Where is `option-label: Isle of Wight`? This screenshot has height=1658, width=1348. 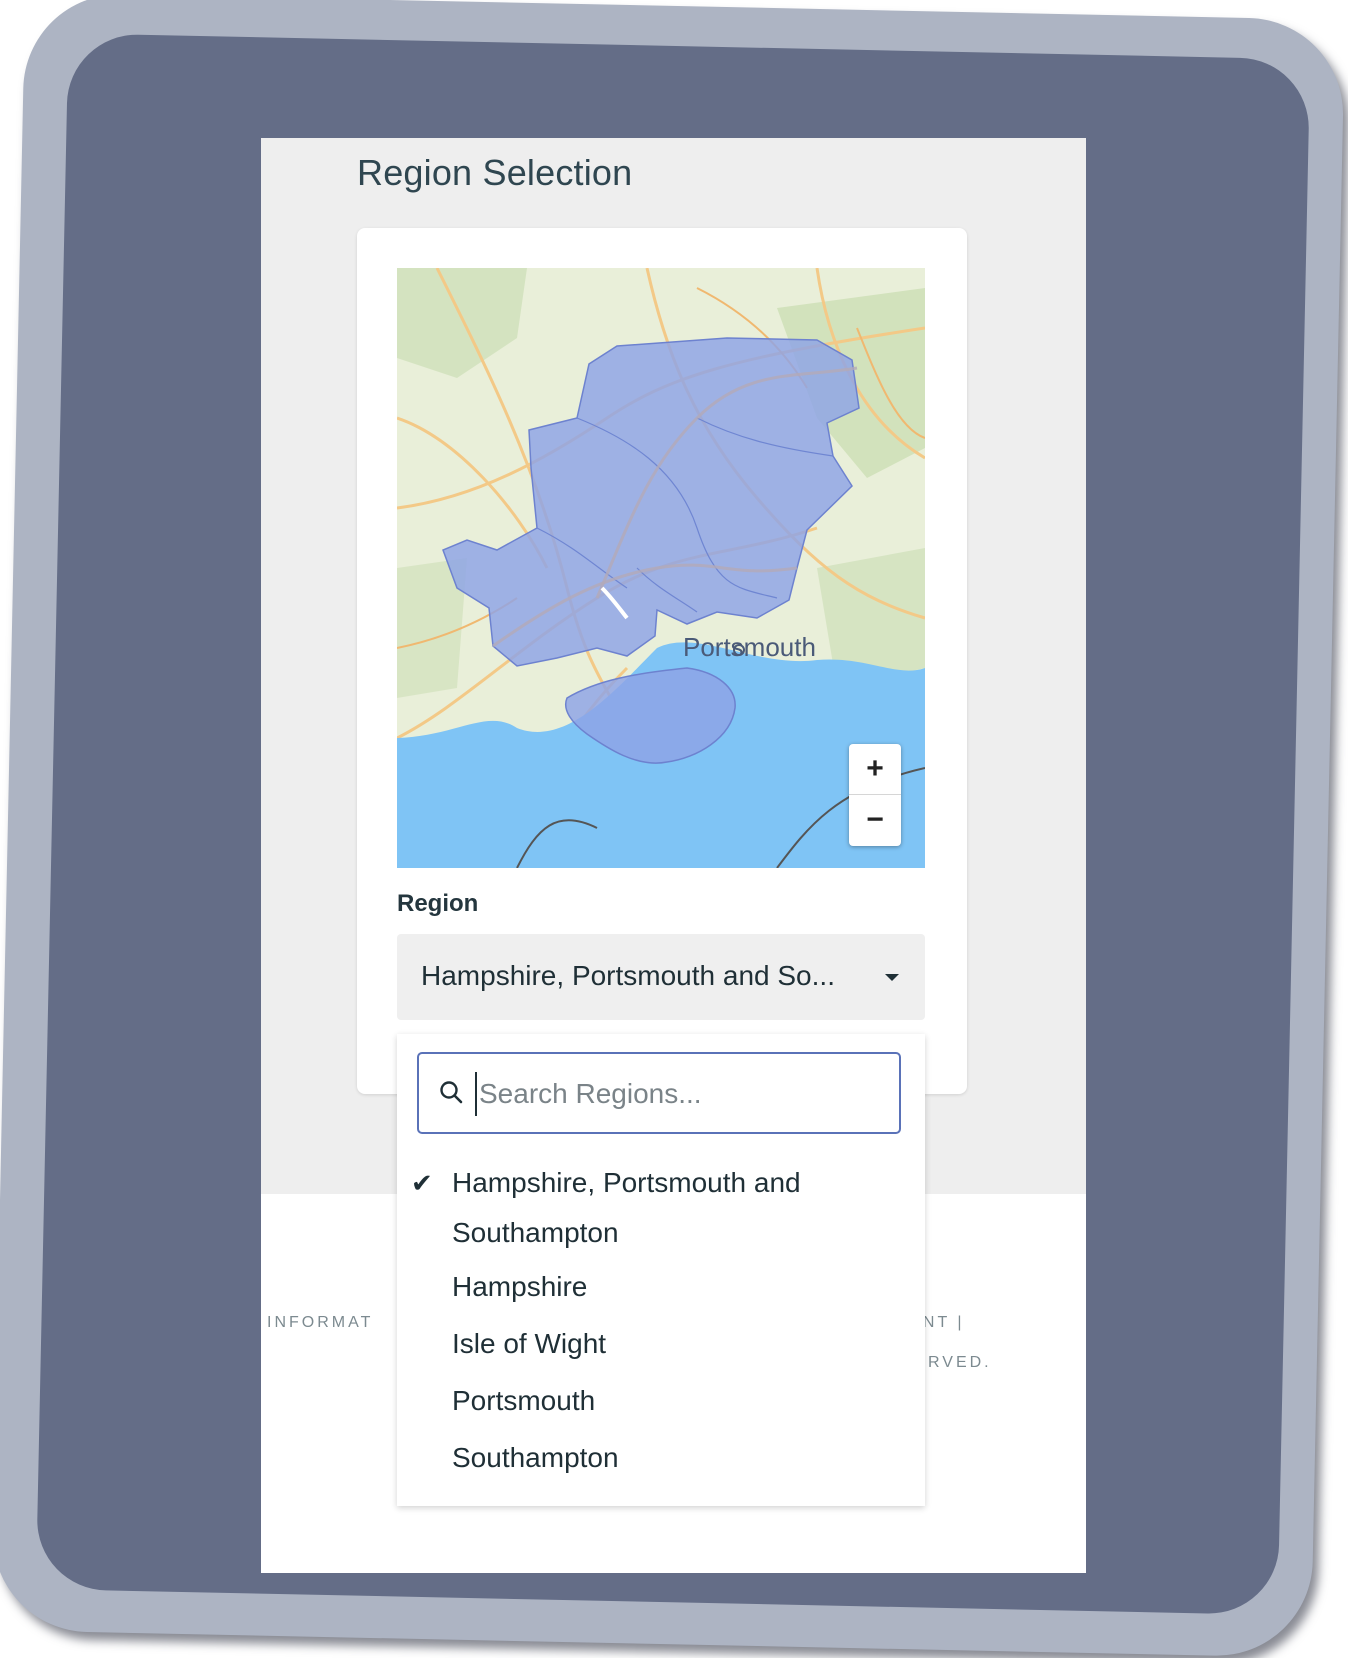 option-label: Isle of Wight is located at coordinates (529, 1343).